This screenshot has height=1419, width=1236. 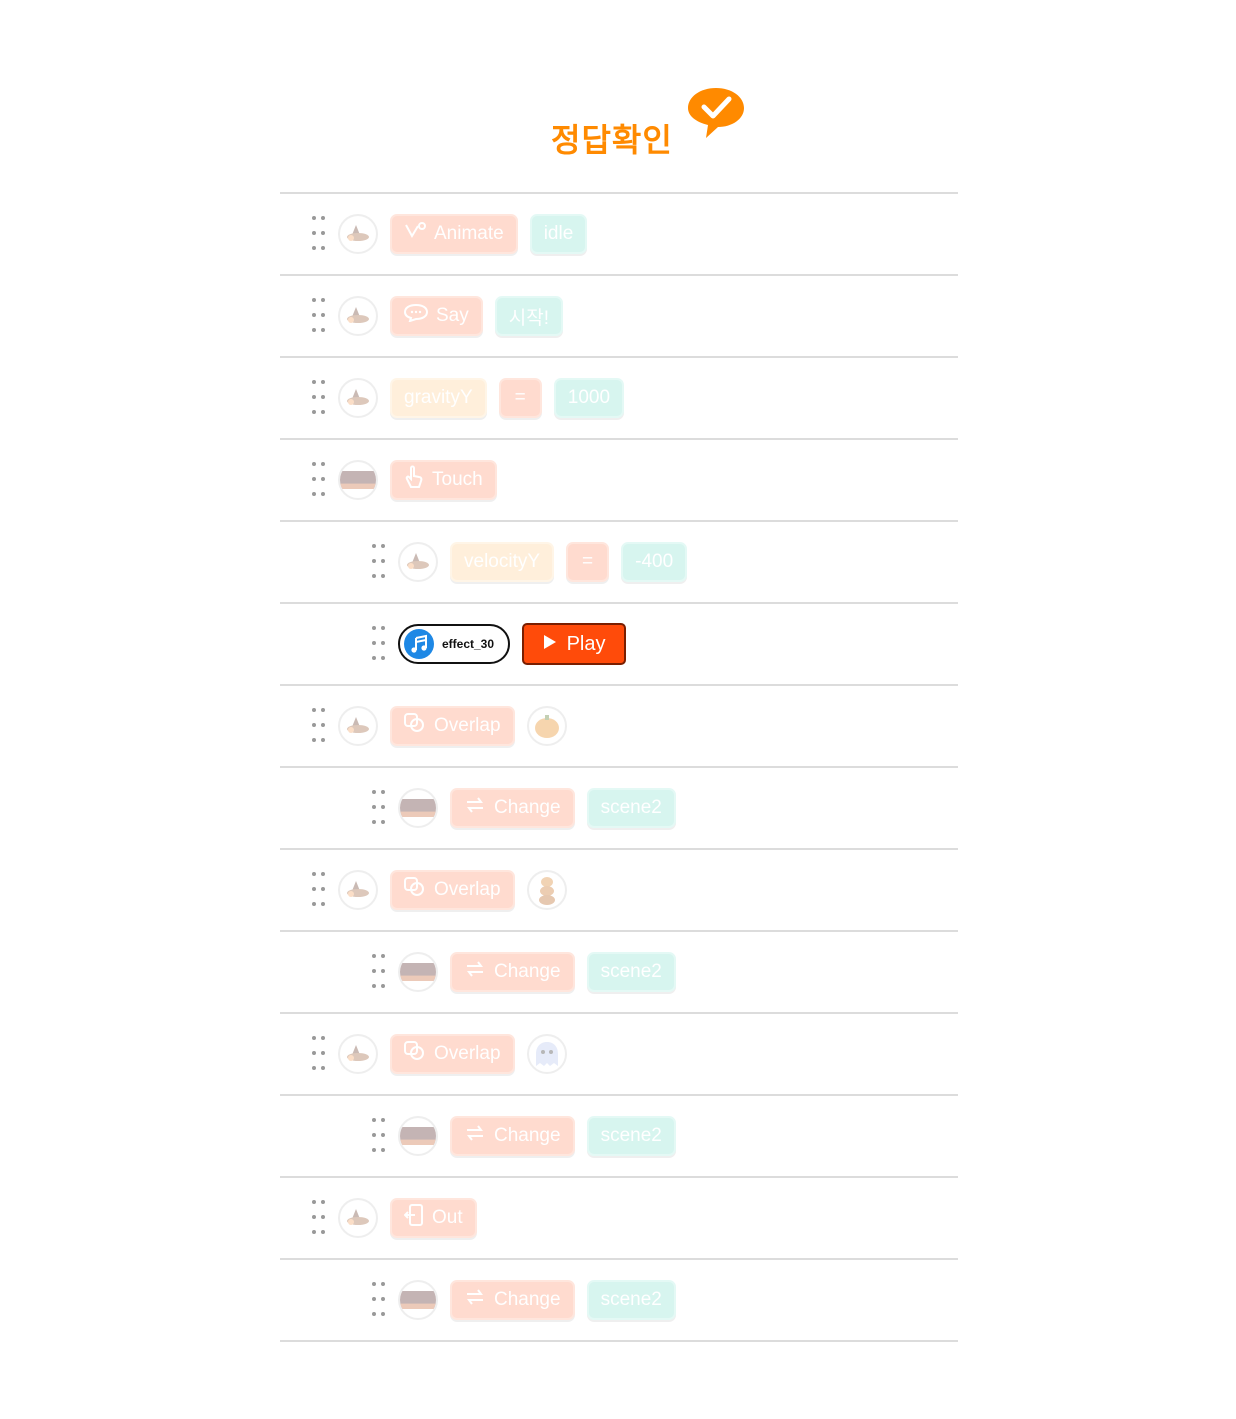 I want to click on code-row-active: effect_30 Play, so click(x=619, y=643).